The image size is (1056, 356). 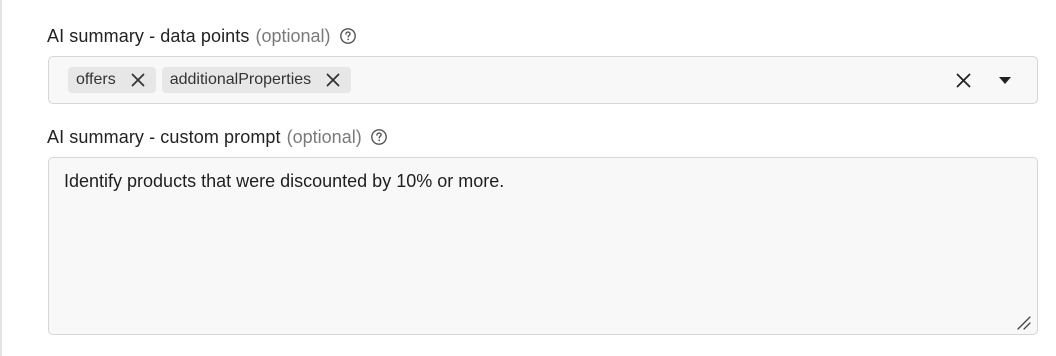 What do you see at coordinates (1023, 321) in the screenshot?
I see `resize-handle-icon` at bounding box center [1023, 321].